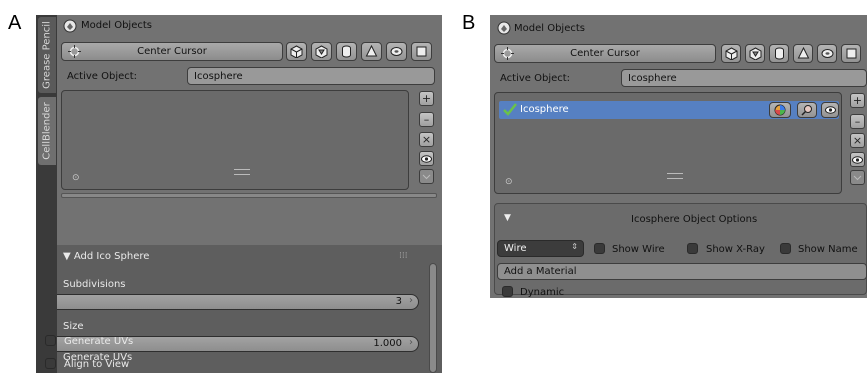  Describe the element at coordinates (828, 249) in the screenshot. I see `show-name-label: Show Name` at that location.